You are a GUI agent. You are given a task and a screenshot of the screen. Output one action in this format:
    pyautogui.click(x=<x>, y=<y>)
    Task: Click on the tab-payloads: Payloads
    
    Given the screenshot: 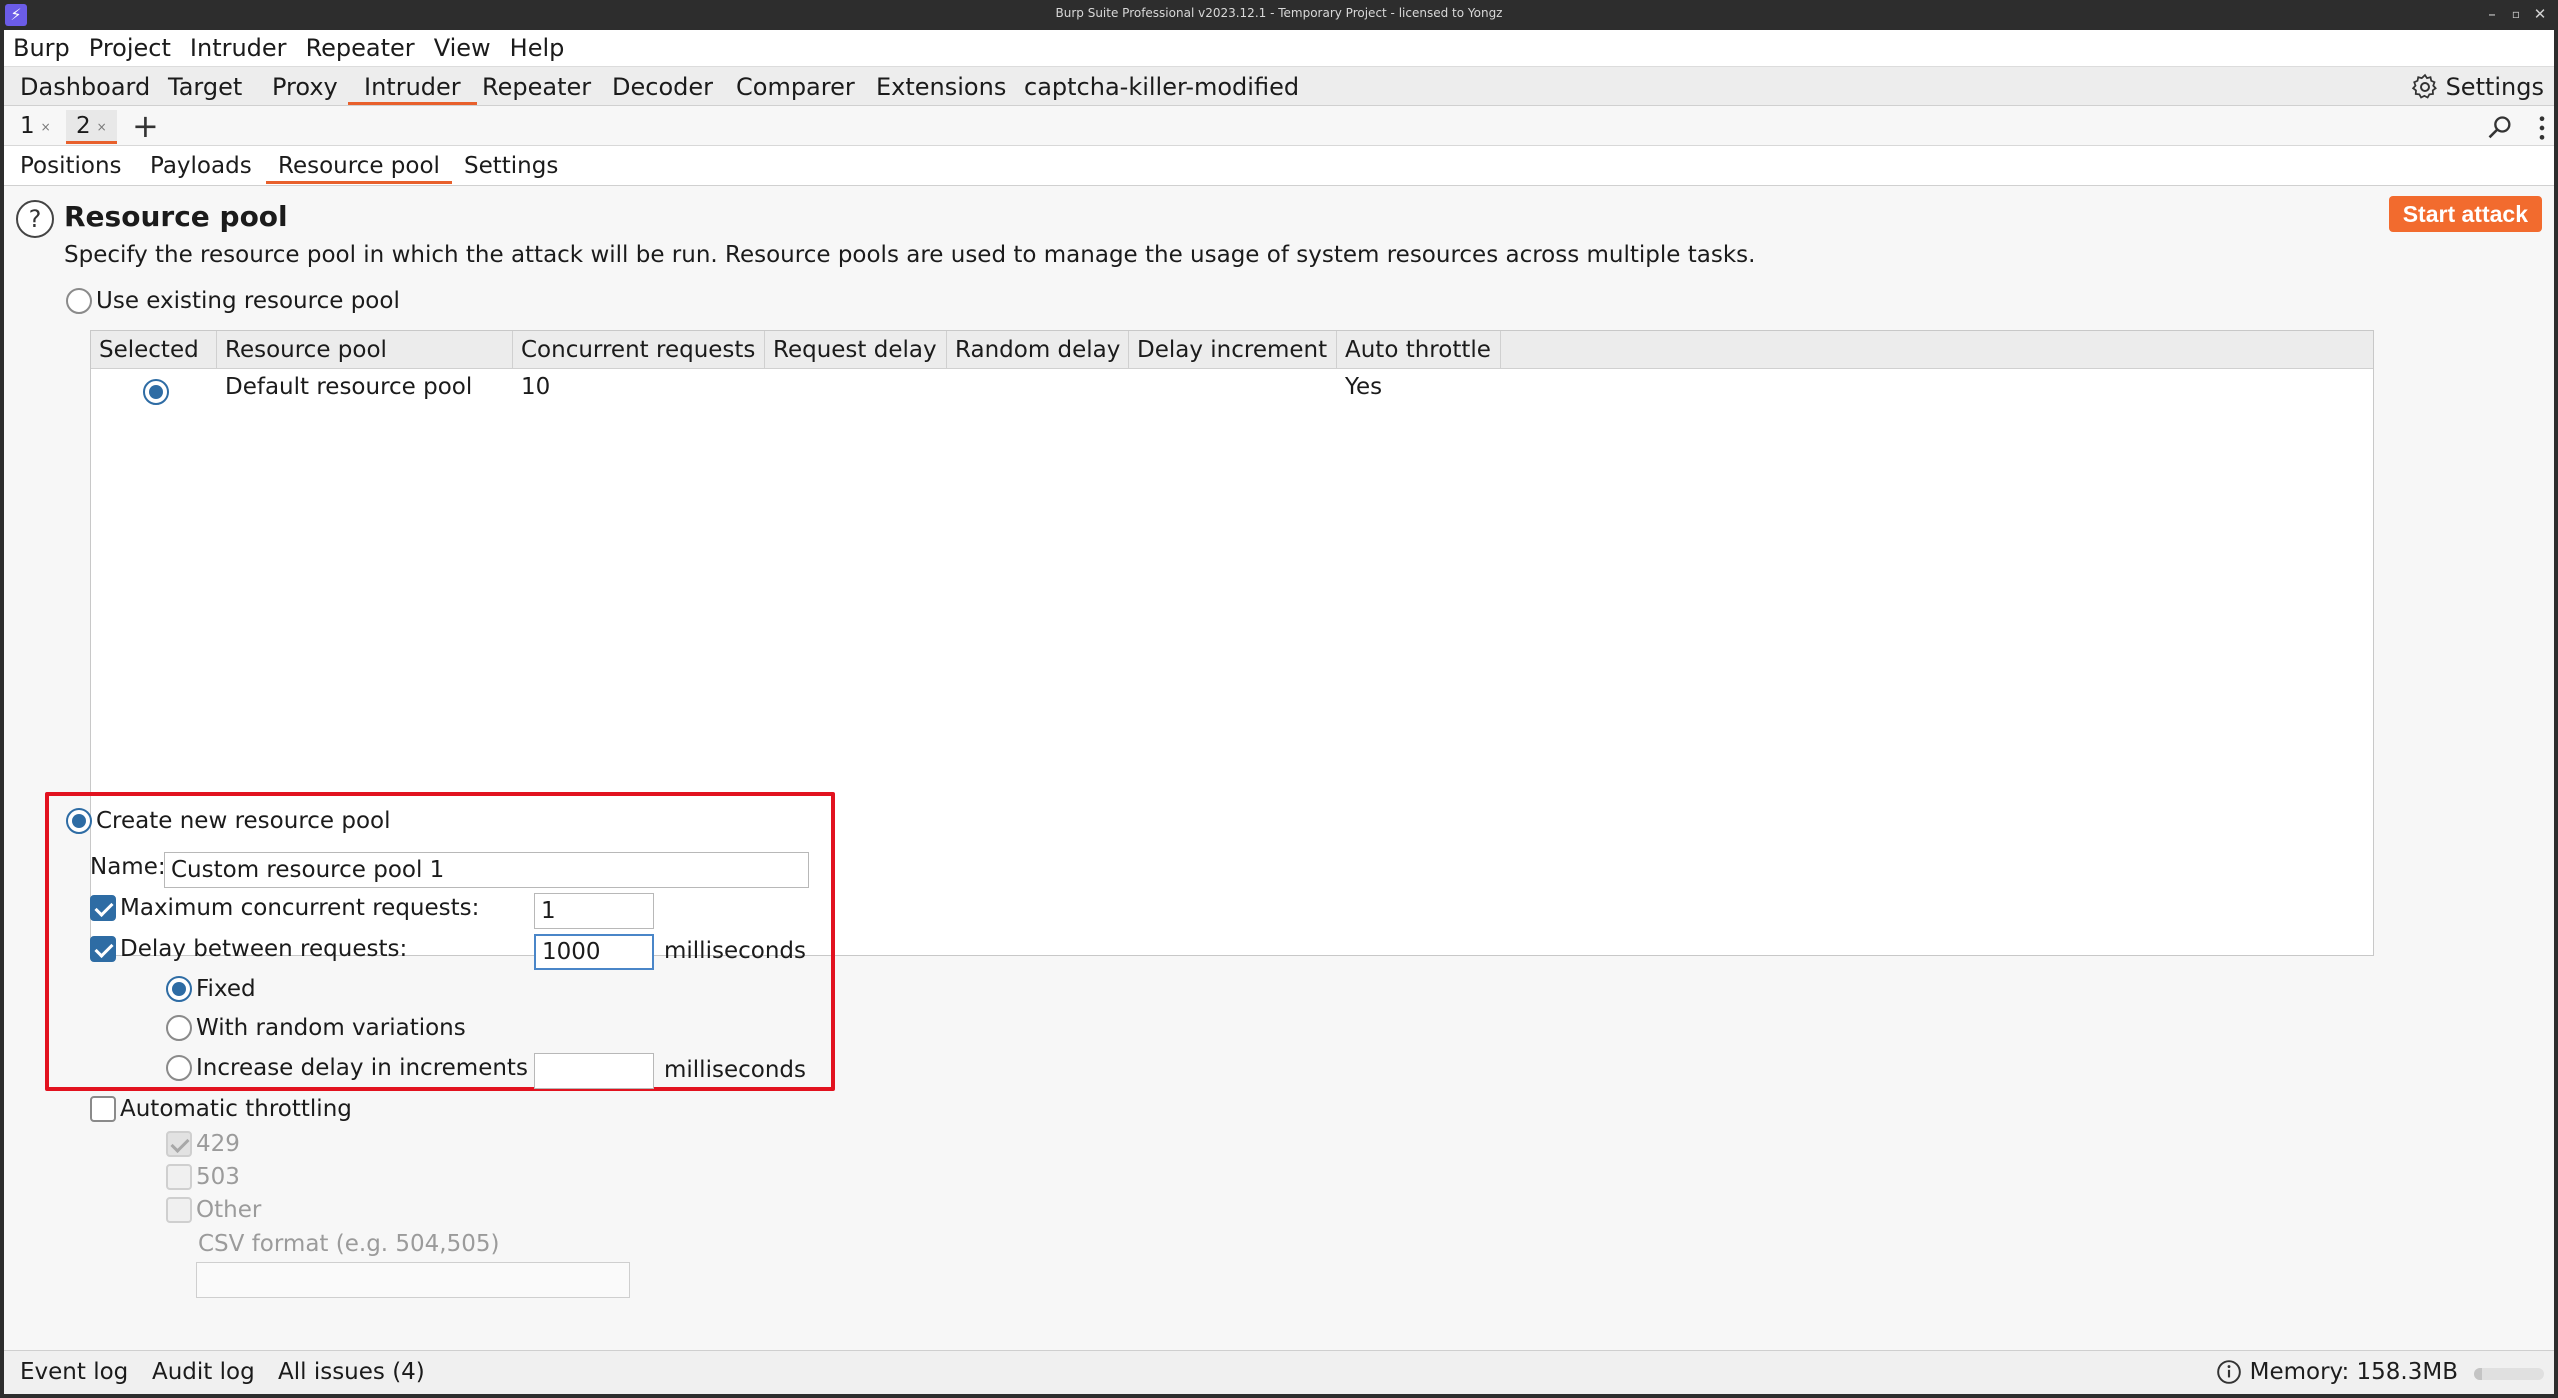 What is the action you would take?
    pyautogui.click(x=201, y=167)
    